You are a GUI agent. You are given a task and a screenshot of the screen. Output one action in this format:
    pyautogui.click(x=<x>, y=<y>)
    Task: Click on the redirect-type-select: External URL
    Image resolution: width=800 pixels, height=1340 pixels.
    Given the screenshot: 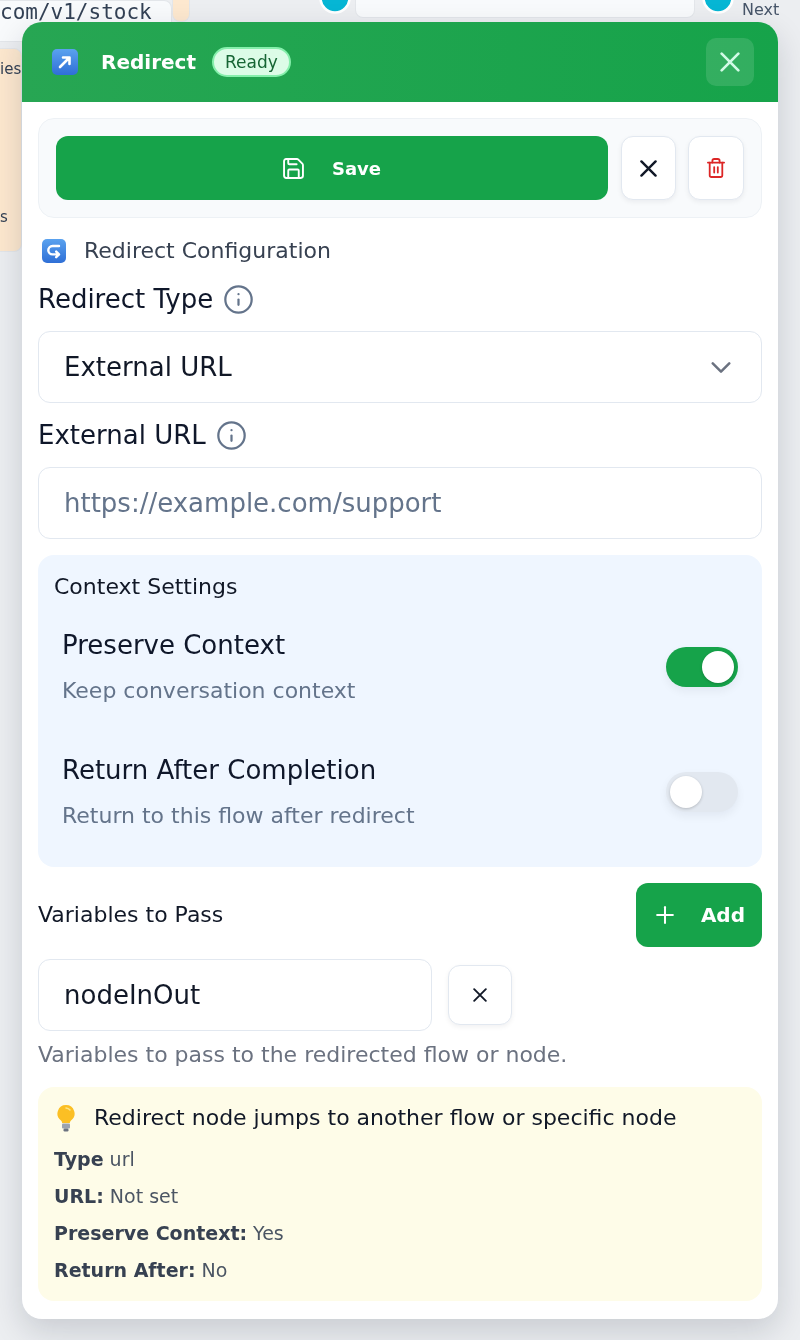 What is the action you would take?
    pyautogui.click(x=400, y=367)
    